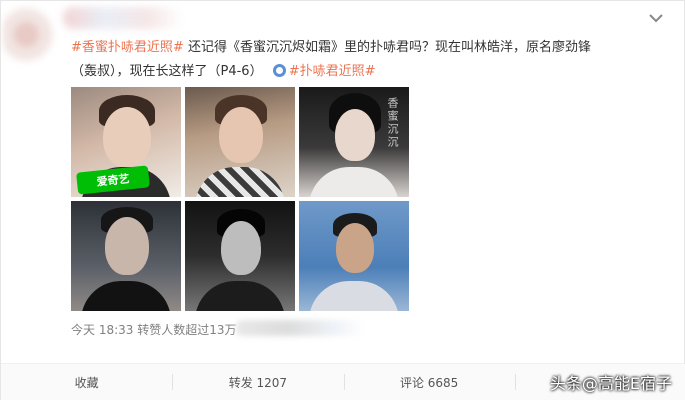 The image size is (685, 400). Describe the element at coordinates (102, 330) in the screenshot. I see `post-time: 今天 18:33` at that location.